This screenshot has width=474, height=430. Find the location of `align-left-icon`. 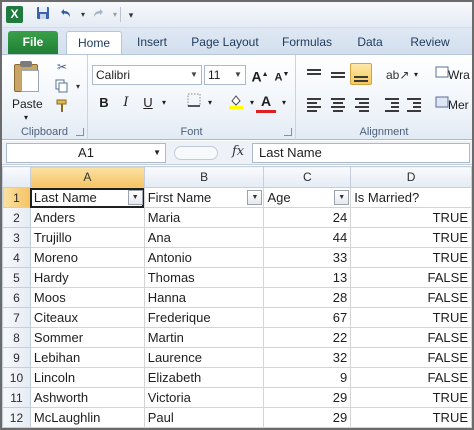

align-left-icon is located at coordinates (314, 105).